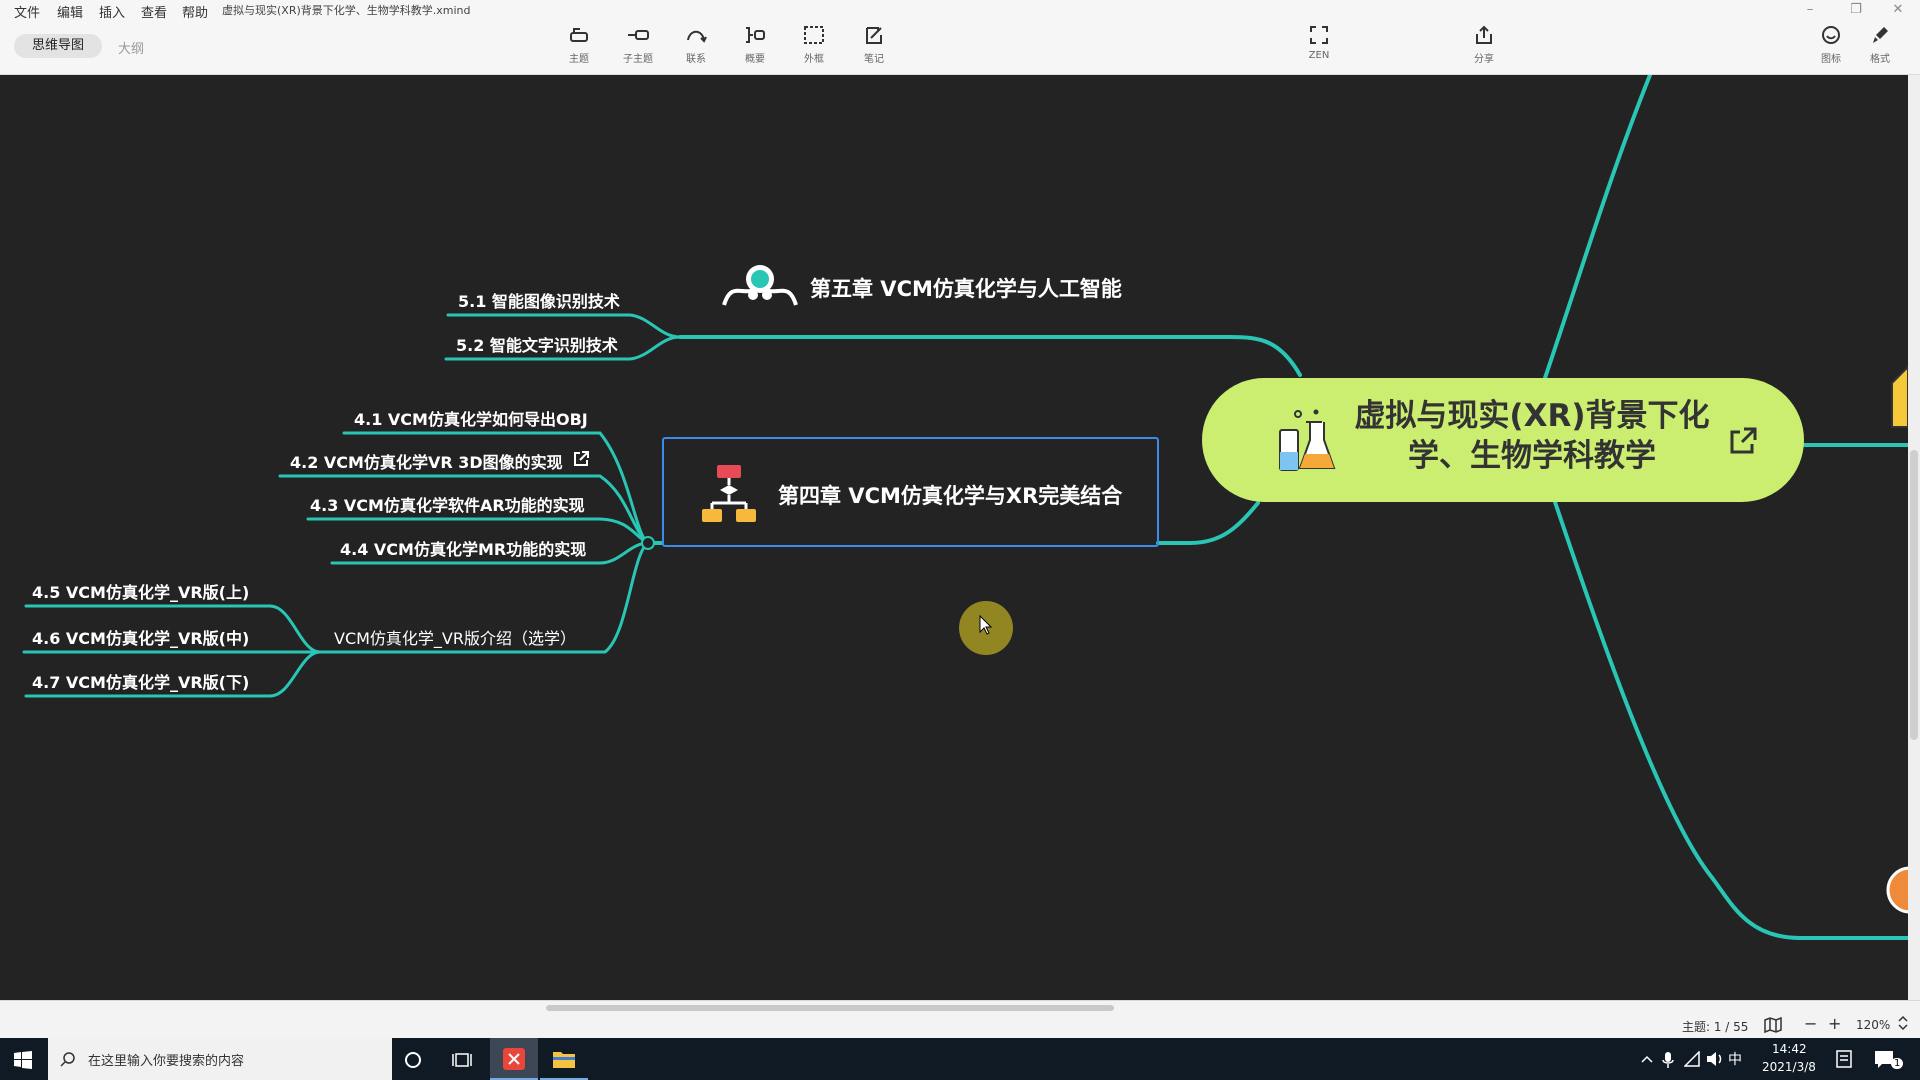 This screenshot has height=1080, width=1920. I want to click on subtopic-4-7: 4.7 VCM仿真化学_VR版(下), so click(140, 681).